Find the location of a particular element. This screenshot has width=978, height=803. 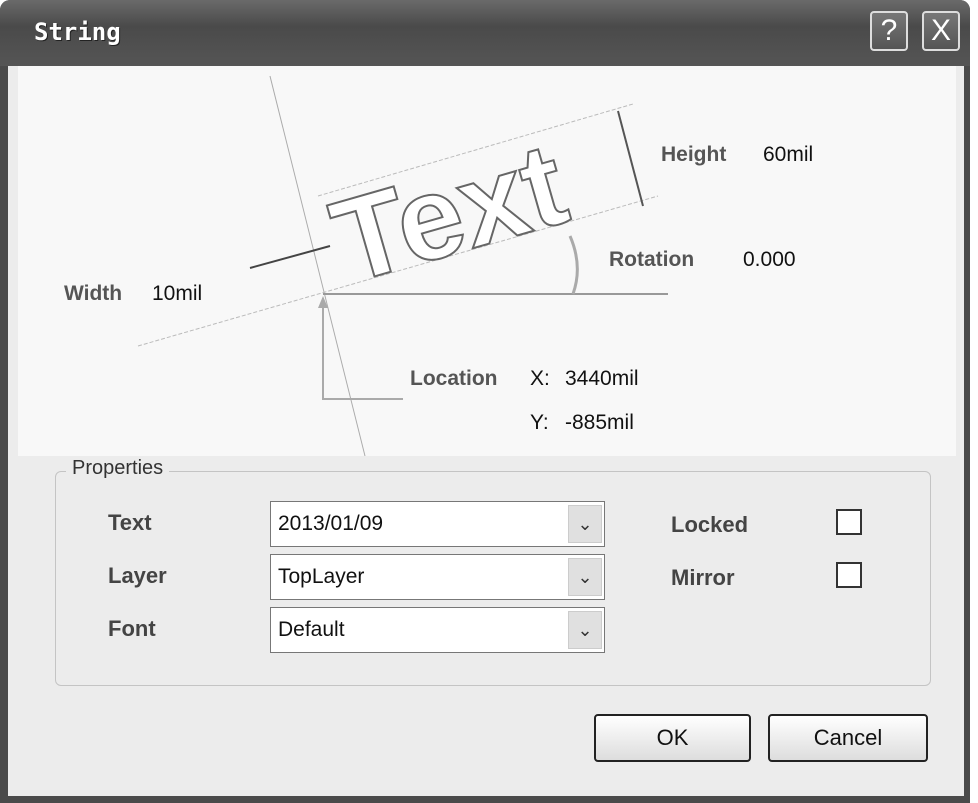

height-label: Height is located at coordinates (694, 154).